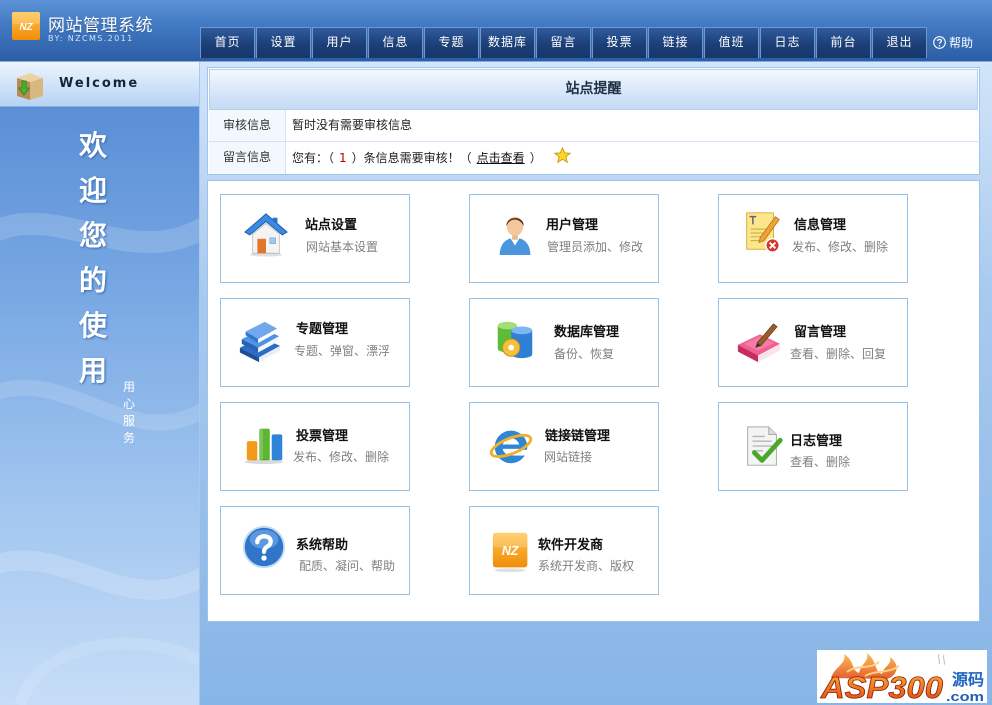  What do you see at coordinates (759, 342) in the screenshot?
I see `guestbook-icon` at bounding box center [759, 342].